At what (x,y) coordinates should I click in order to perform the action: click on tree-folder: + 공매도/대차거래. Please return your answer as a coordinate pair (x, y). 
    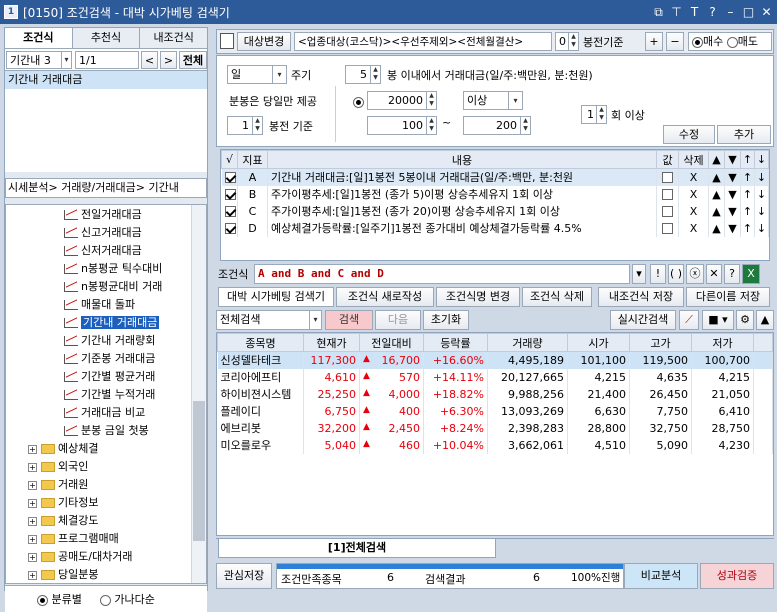
    Looking at the image, I should click on (117, 557).